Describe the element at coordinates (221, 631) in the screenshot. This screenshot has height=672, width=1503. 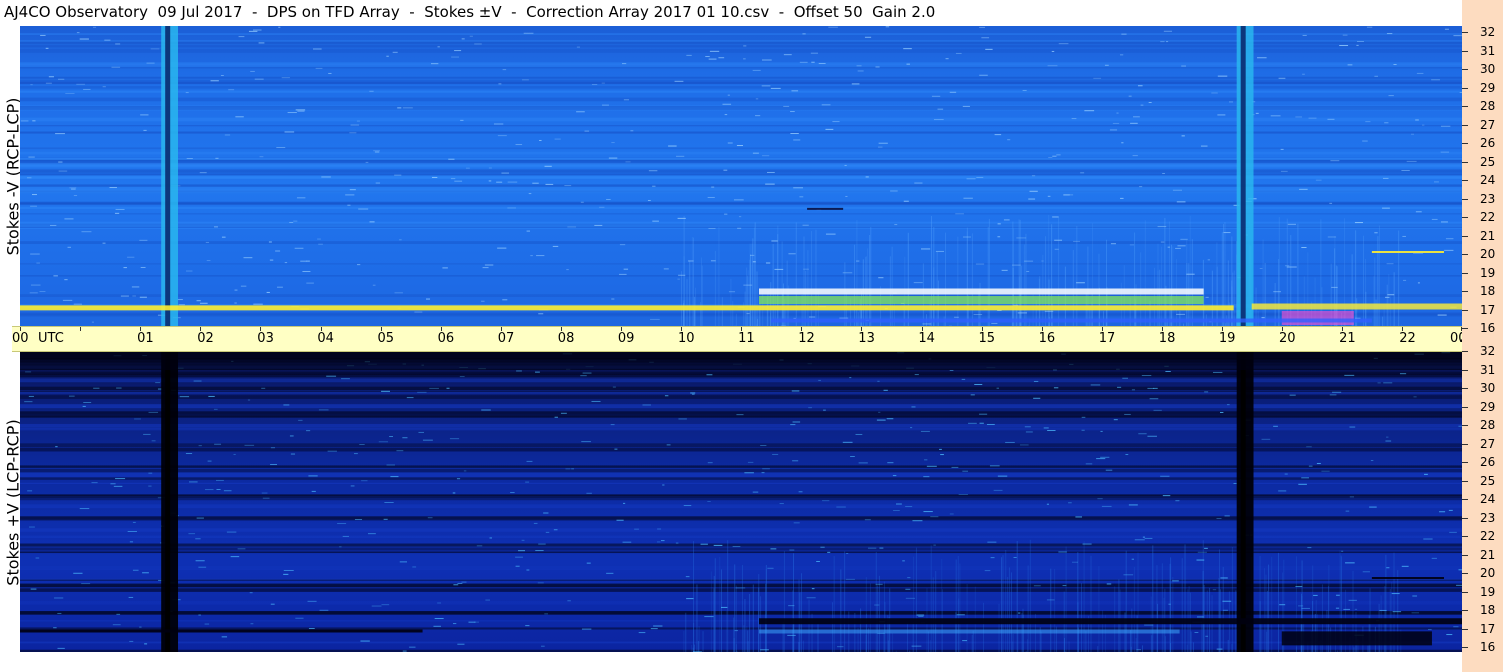
I see `dark-band` at that location.